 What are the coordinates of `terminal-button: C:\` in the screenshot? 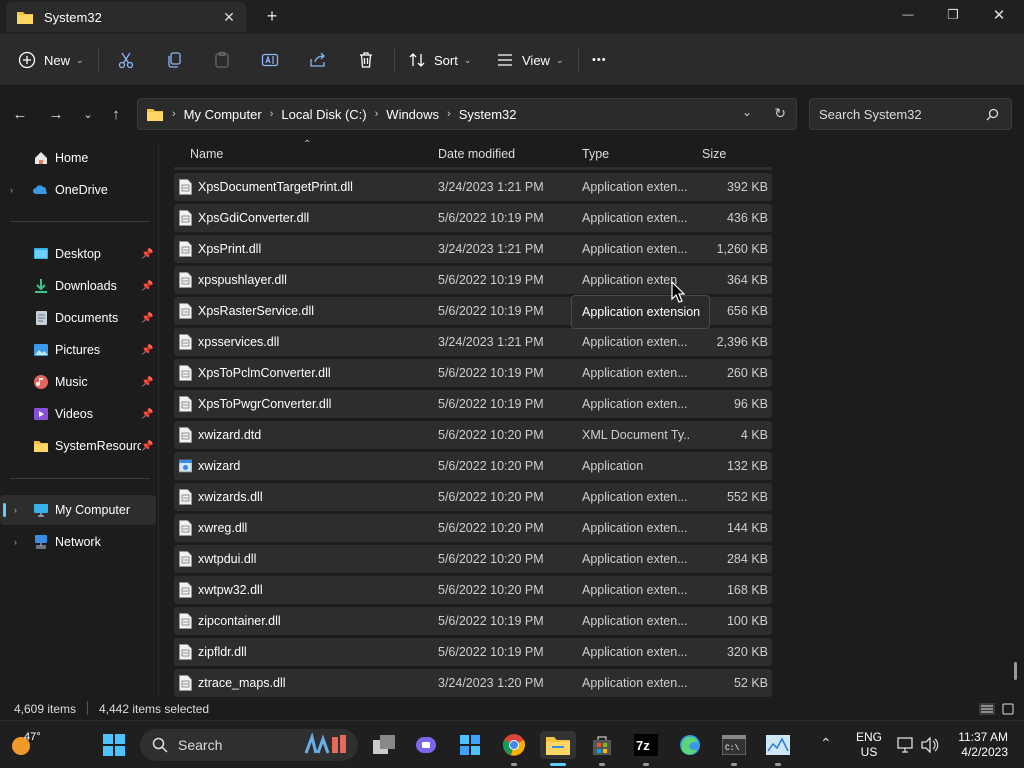 It's located at (734, 745).